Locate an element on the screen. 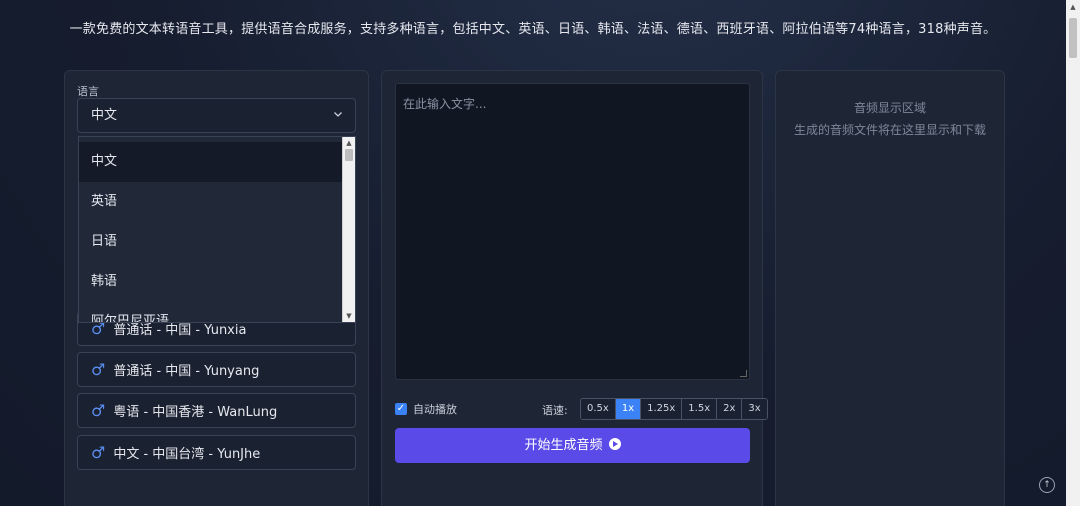 The width and height of the screenshot is (1080, 506). voice-option: ♂ 普通话 - 中国 - Yunyang is located at coordinates (216, 369).